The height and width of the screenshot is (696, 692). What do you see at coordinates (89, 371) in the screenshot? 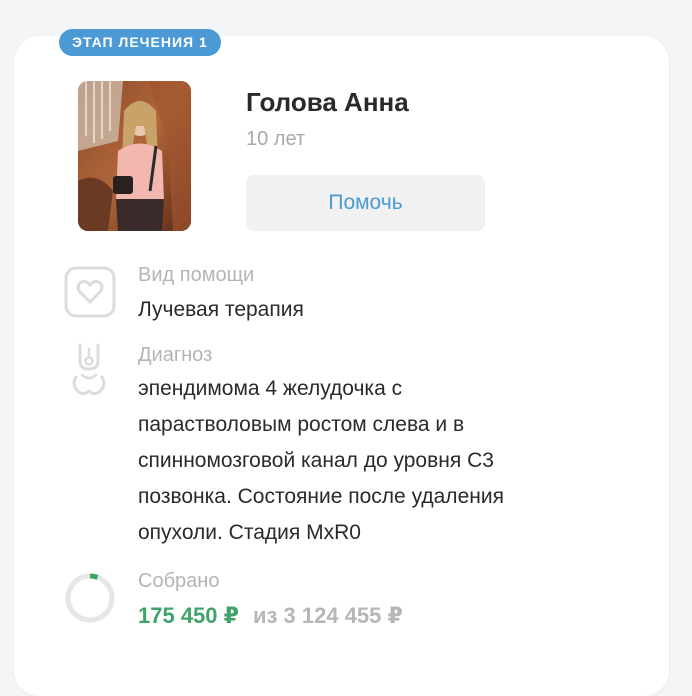
I see `diagnosis-icon` at bounding box center [89, 371].